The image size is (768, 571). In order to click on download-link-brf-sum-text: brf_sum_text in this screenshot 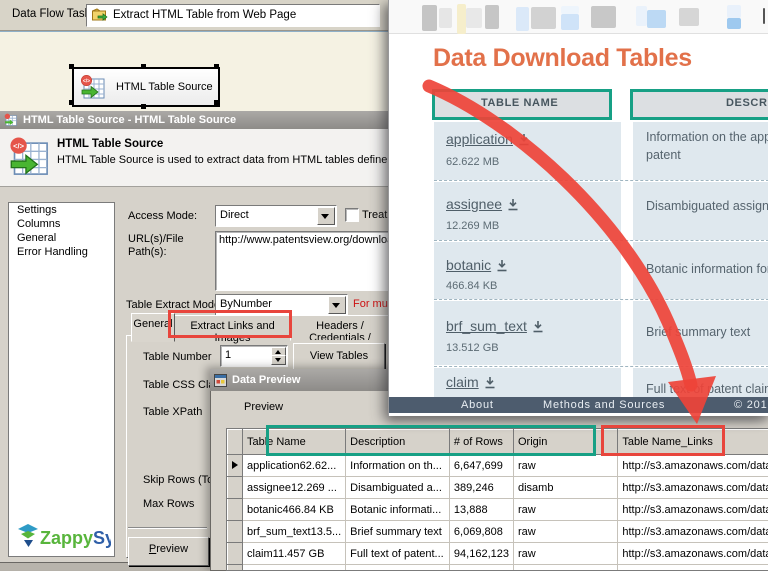, I will do `click(495, 326)`.